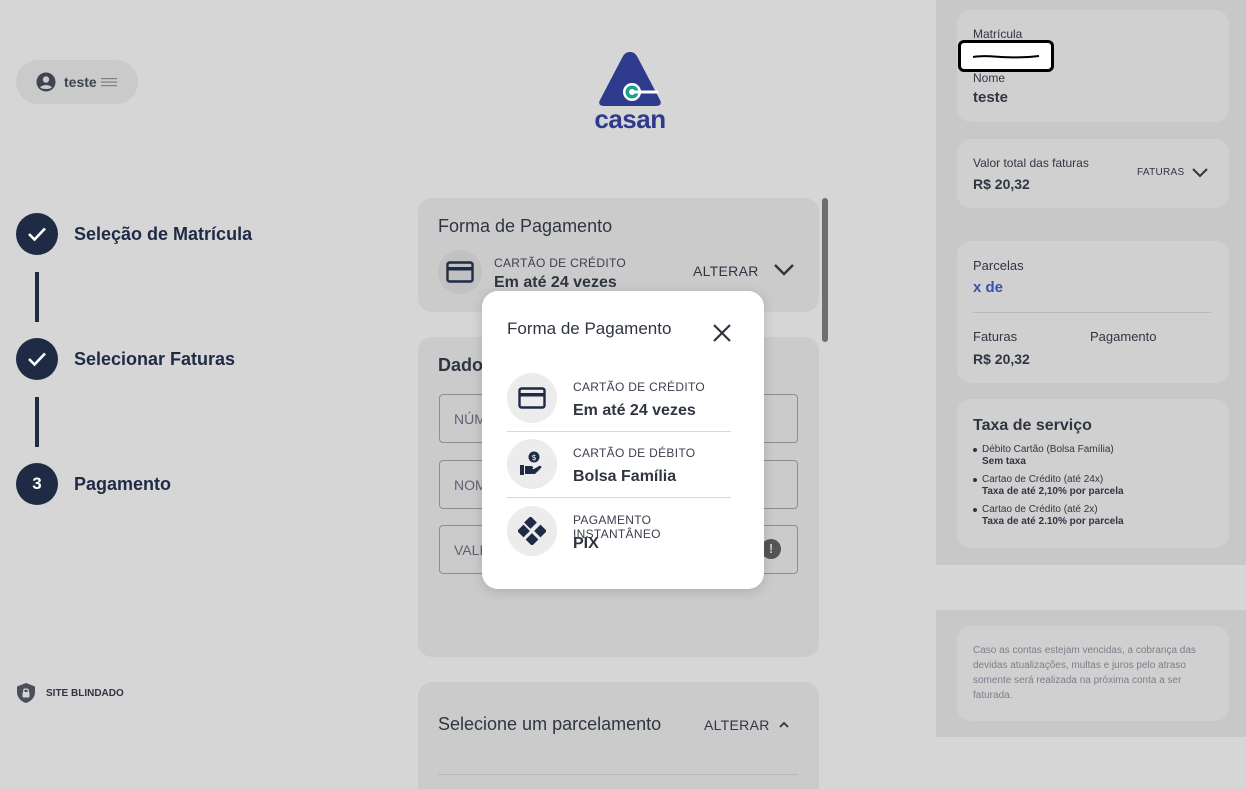 This screenshot has width=1246, height=789. I want to click on hand-coin-icon: $, so click(532, 464).